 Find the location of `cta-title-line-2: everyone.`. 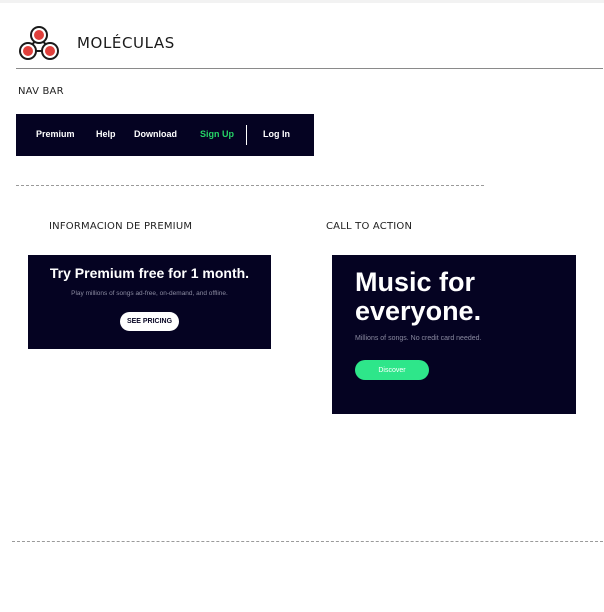

cta-title-line-2: everyone. is located at coordinates (418, 311).